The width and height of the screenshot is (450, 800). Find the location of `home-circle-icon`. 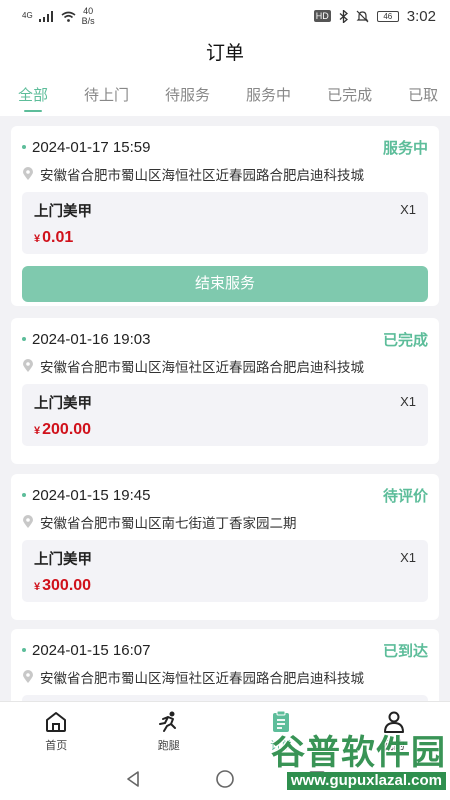

home-circle-icon is located at coordinates (225, 779).